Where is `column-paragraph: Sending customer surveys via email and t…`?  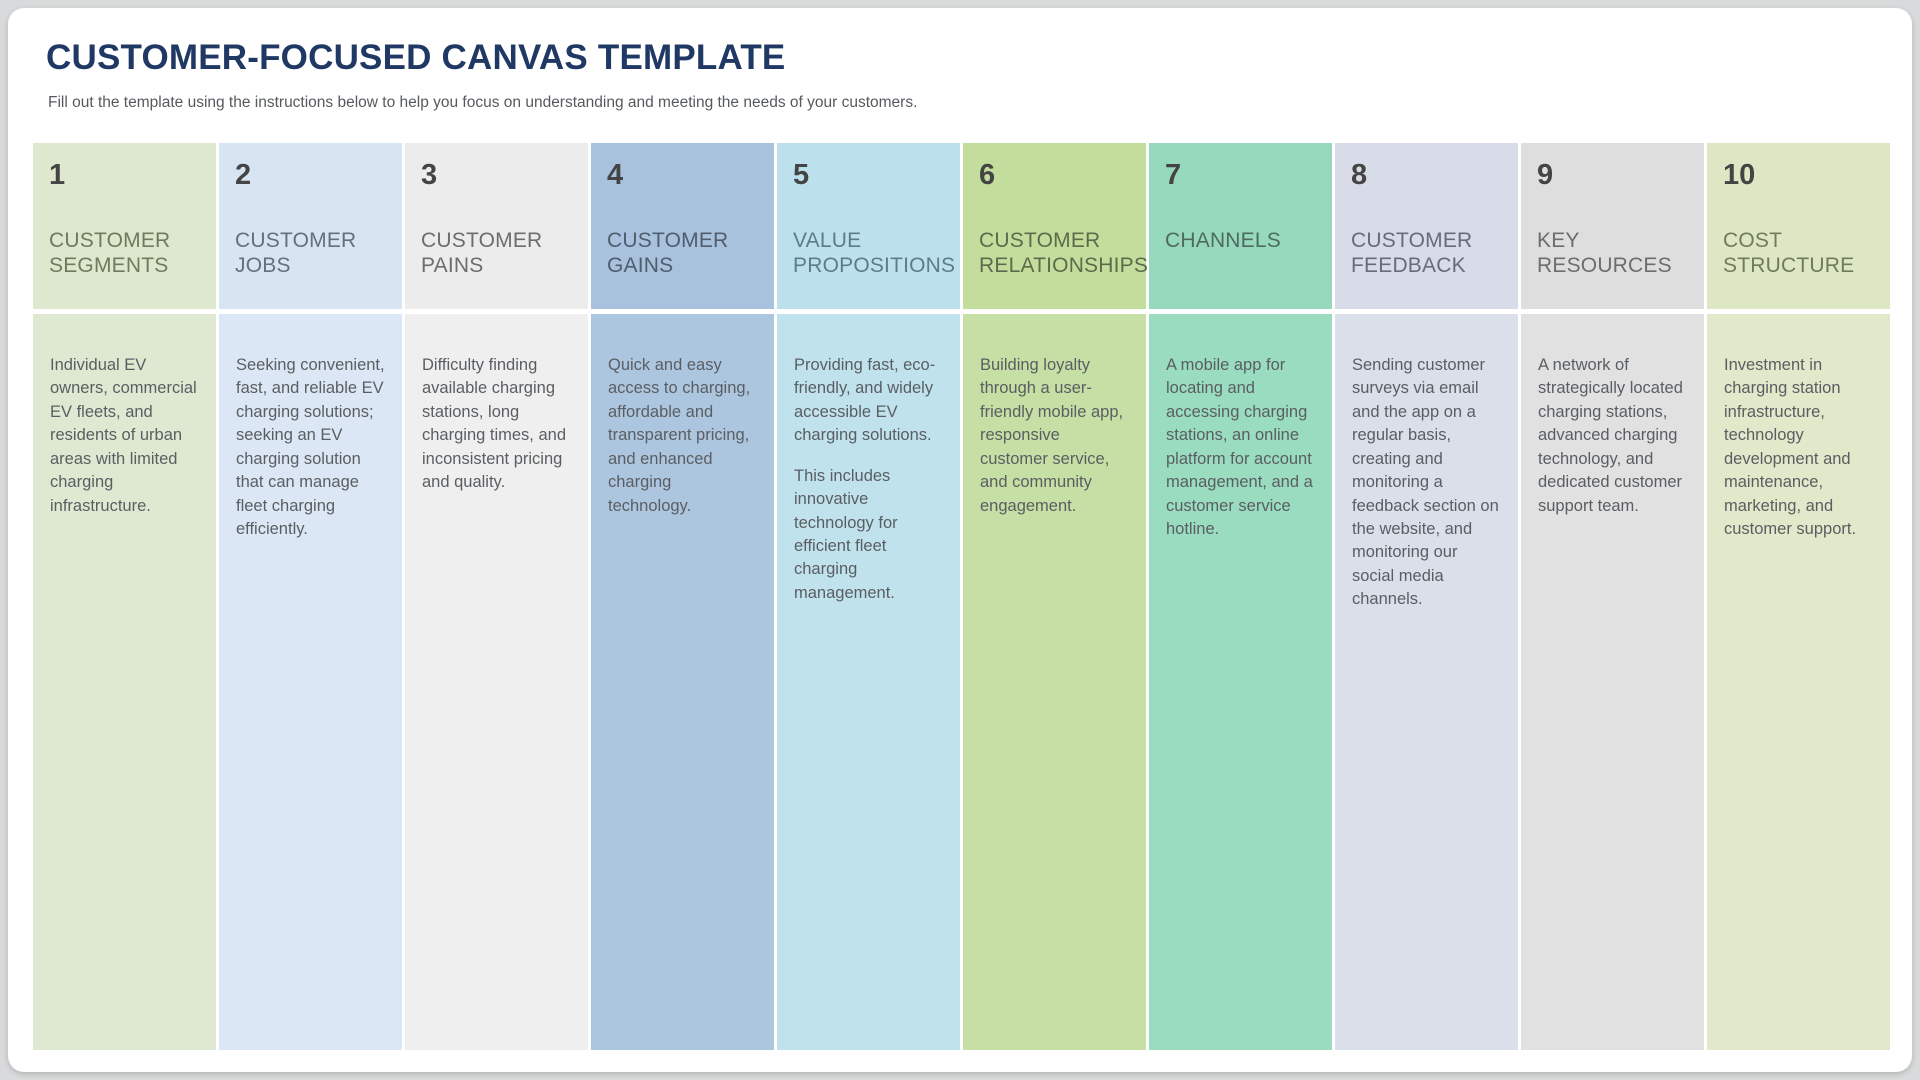
column-paragraph: Sending customer surveys via email and t… is located at coordinates (1425, 482).